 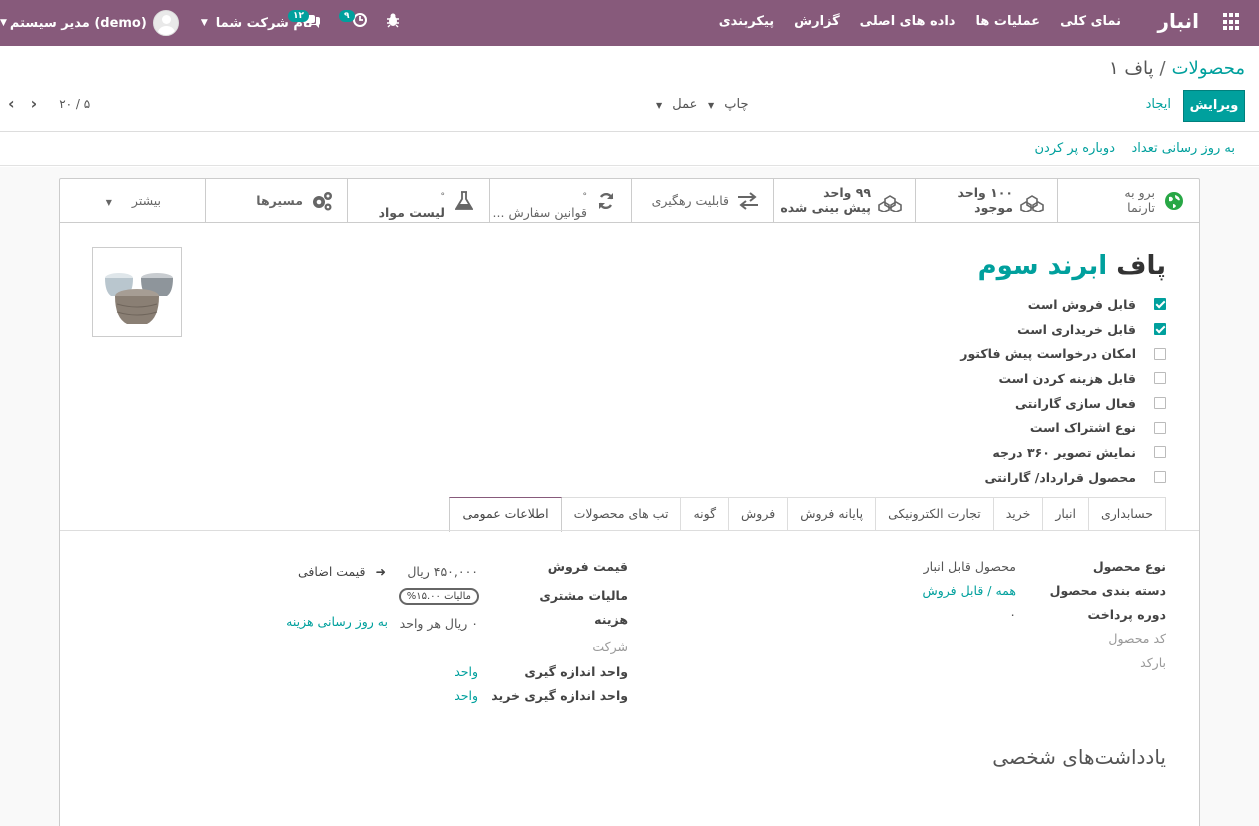 I want to click on activity-count-badge: ۹, so click(x=347, y=16).